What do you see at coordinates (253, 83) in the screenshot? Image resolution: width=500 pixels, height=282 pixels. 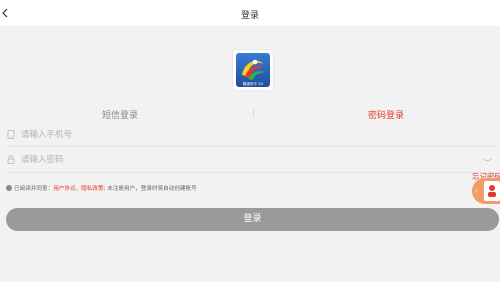 I see `logo-text: 融媒贵平 SU` at bounding box center [253, 83].